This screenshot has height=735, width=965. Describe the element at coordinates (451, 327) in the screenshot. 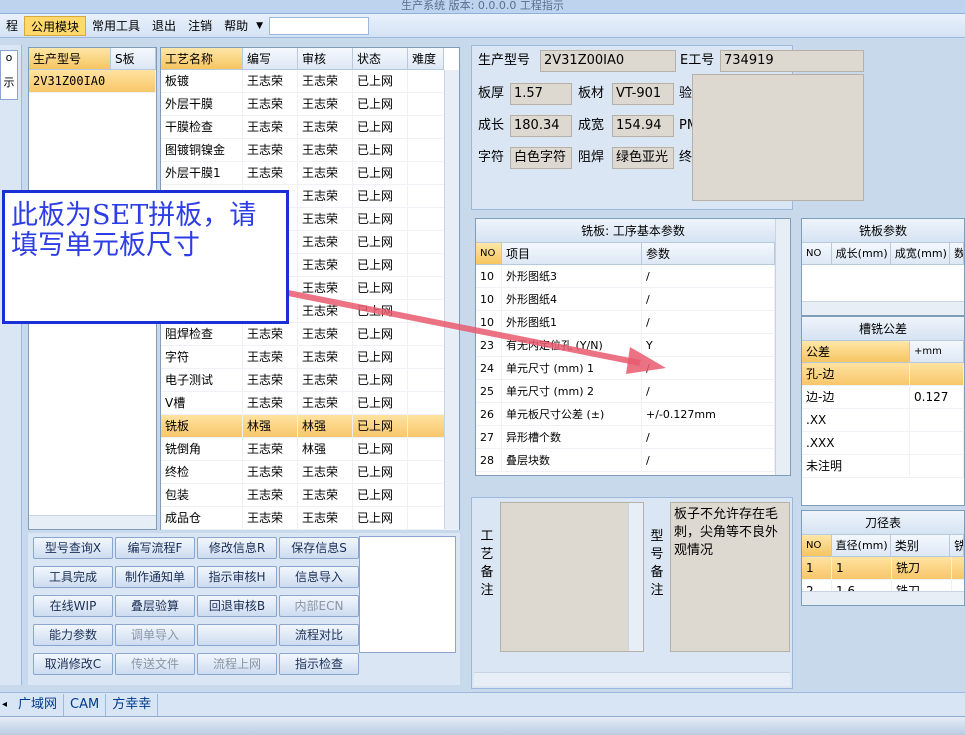

I see `callout-arrow` at that location.